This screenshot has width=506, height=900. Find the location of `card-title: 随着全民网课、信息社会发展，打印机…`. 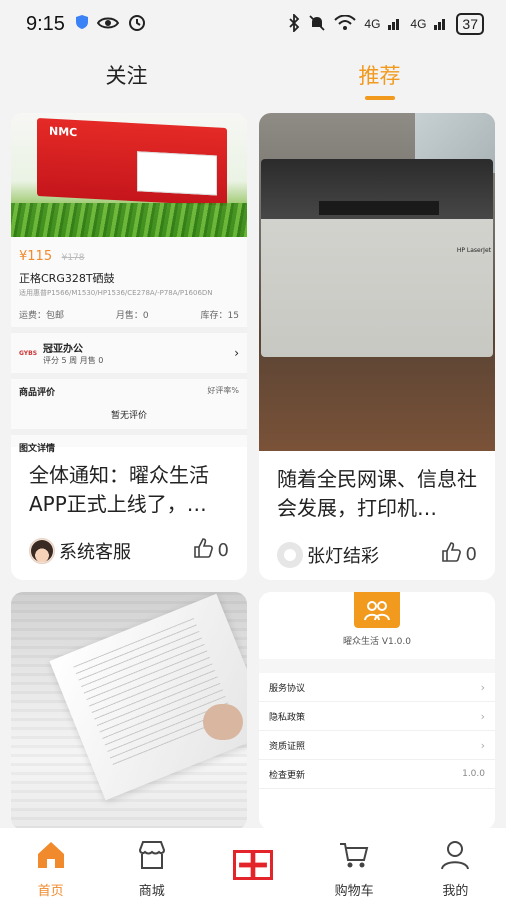

card-title: 随着全民网课、信息社会发展，打印机… is located at coordinates (377, 493).